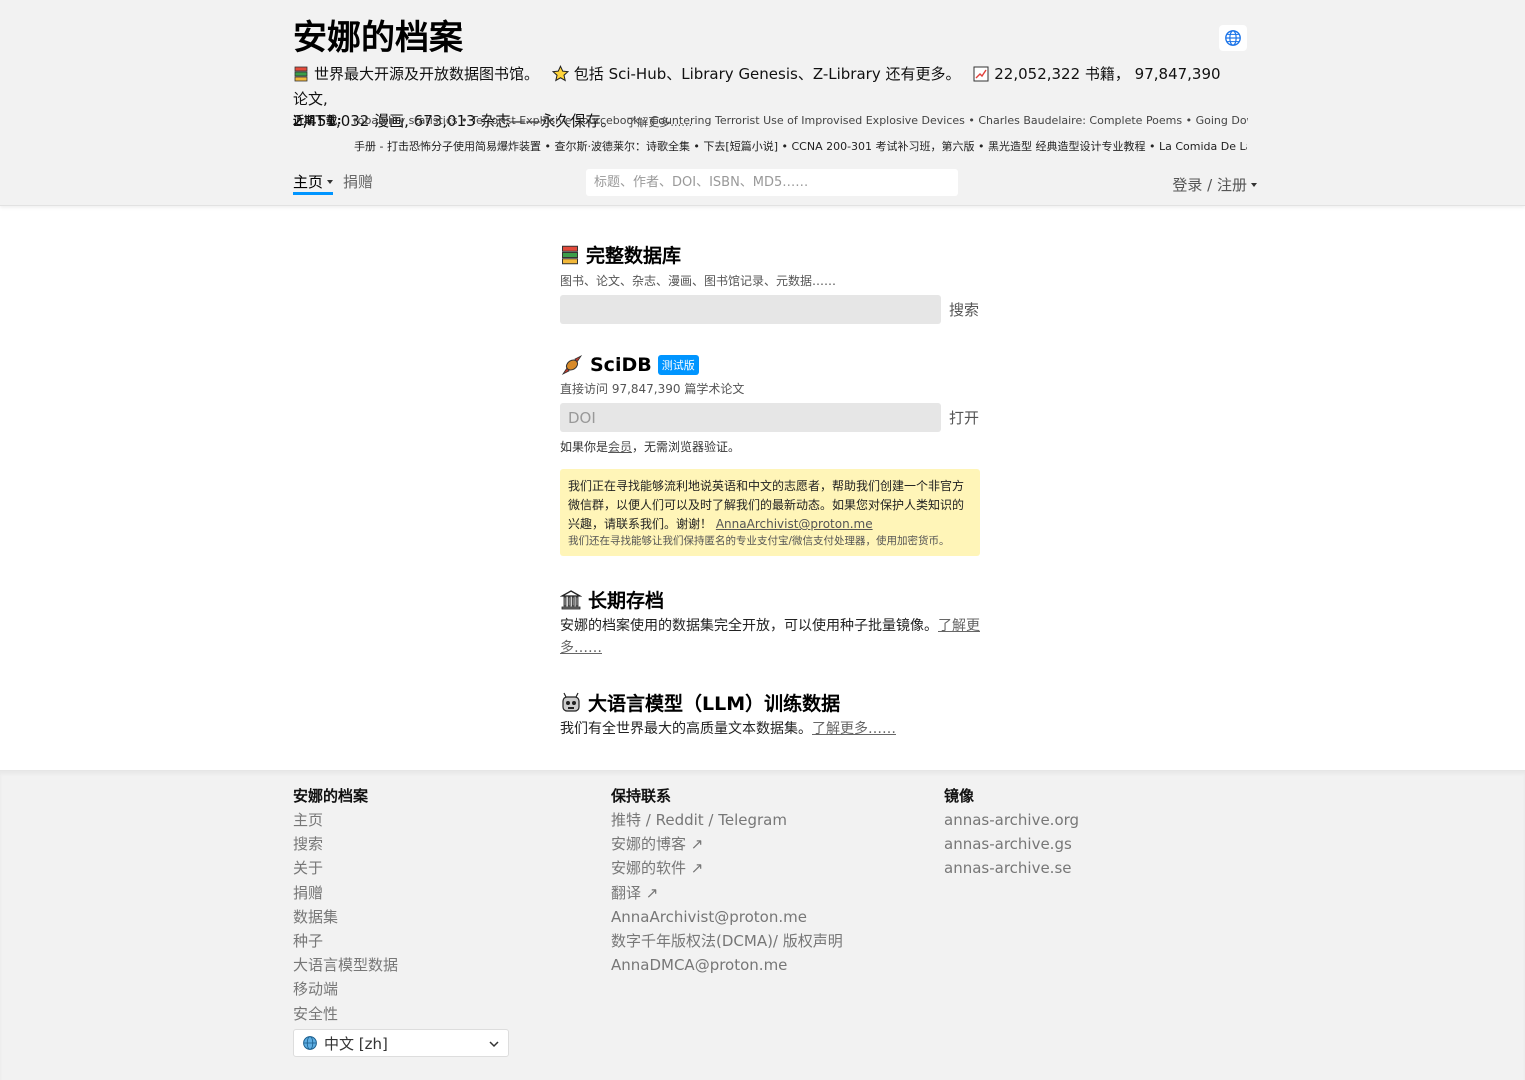 The image size is (1525, 1080). What do you see at coordinates (1011, 868) in the screenshot?
I see `footer-link: annas-archive.se` at bounding box center [1011, 868].